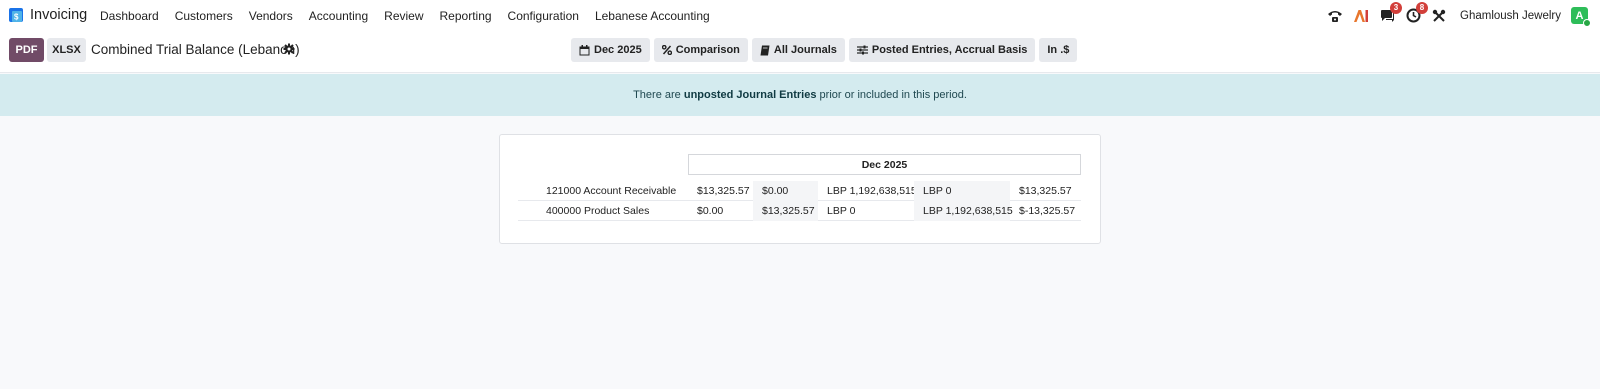 The image size is (1600, 389). I want to click on period-column-header: Dec 2025, so click(884, 164).